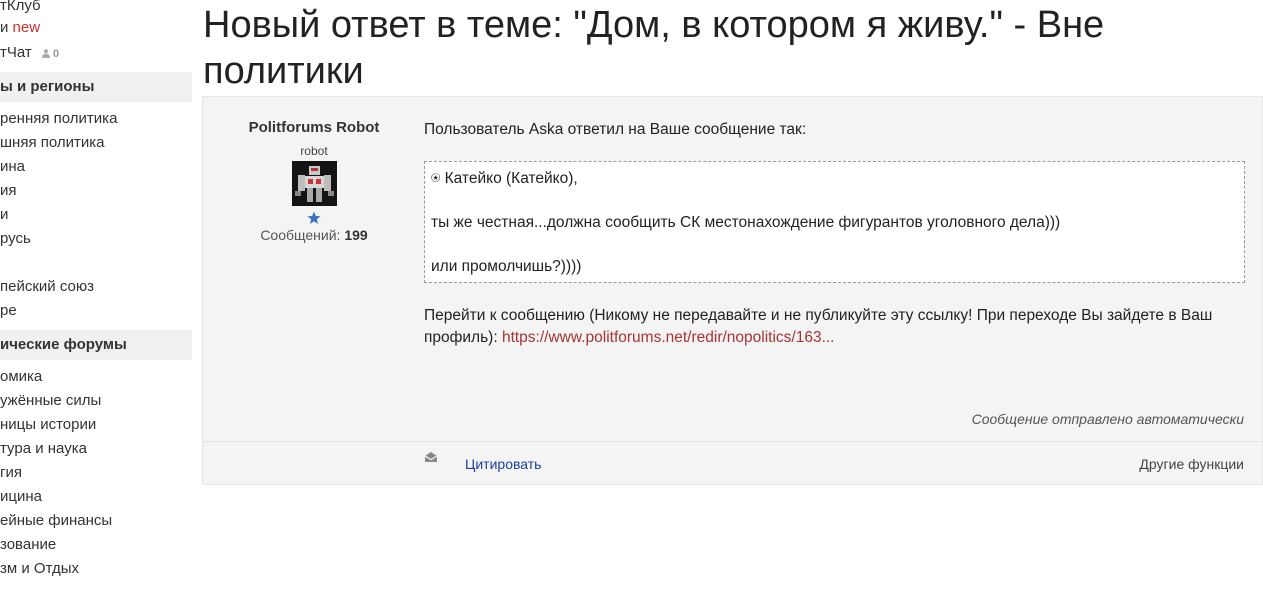  Describe the element at coordinates (58, 119) in the screenshot. I see `sidebar-item-domestic-politics: ренняя политика` at that location.